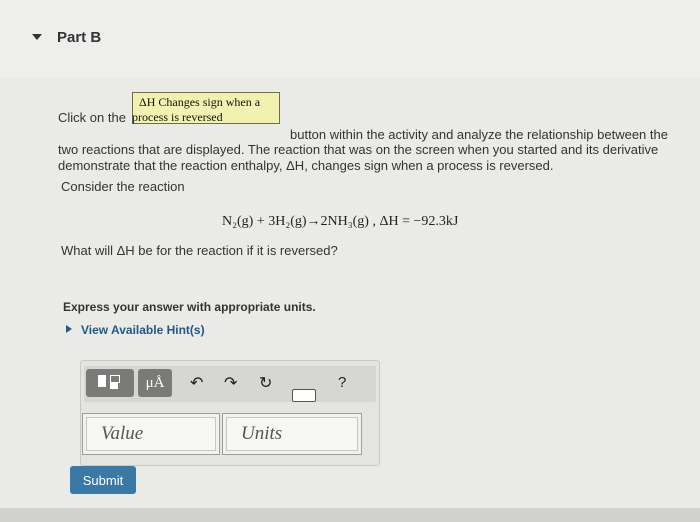 This screenshot has width=700, height=522. Describe the element at coordinates (230, 383) in the screenshot. I see `redo-icon: ↷` at that location.